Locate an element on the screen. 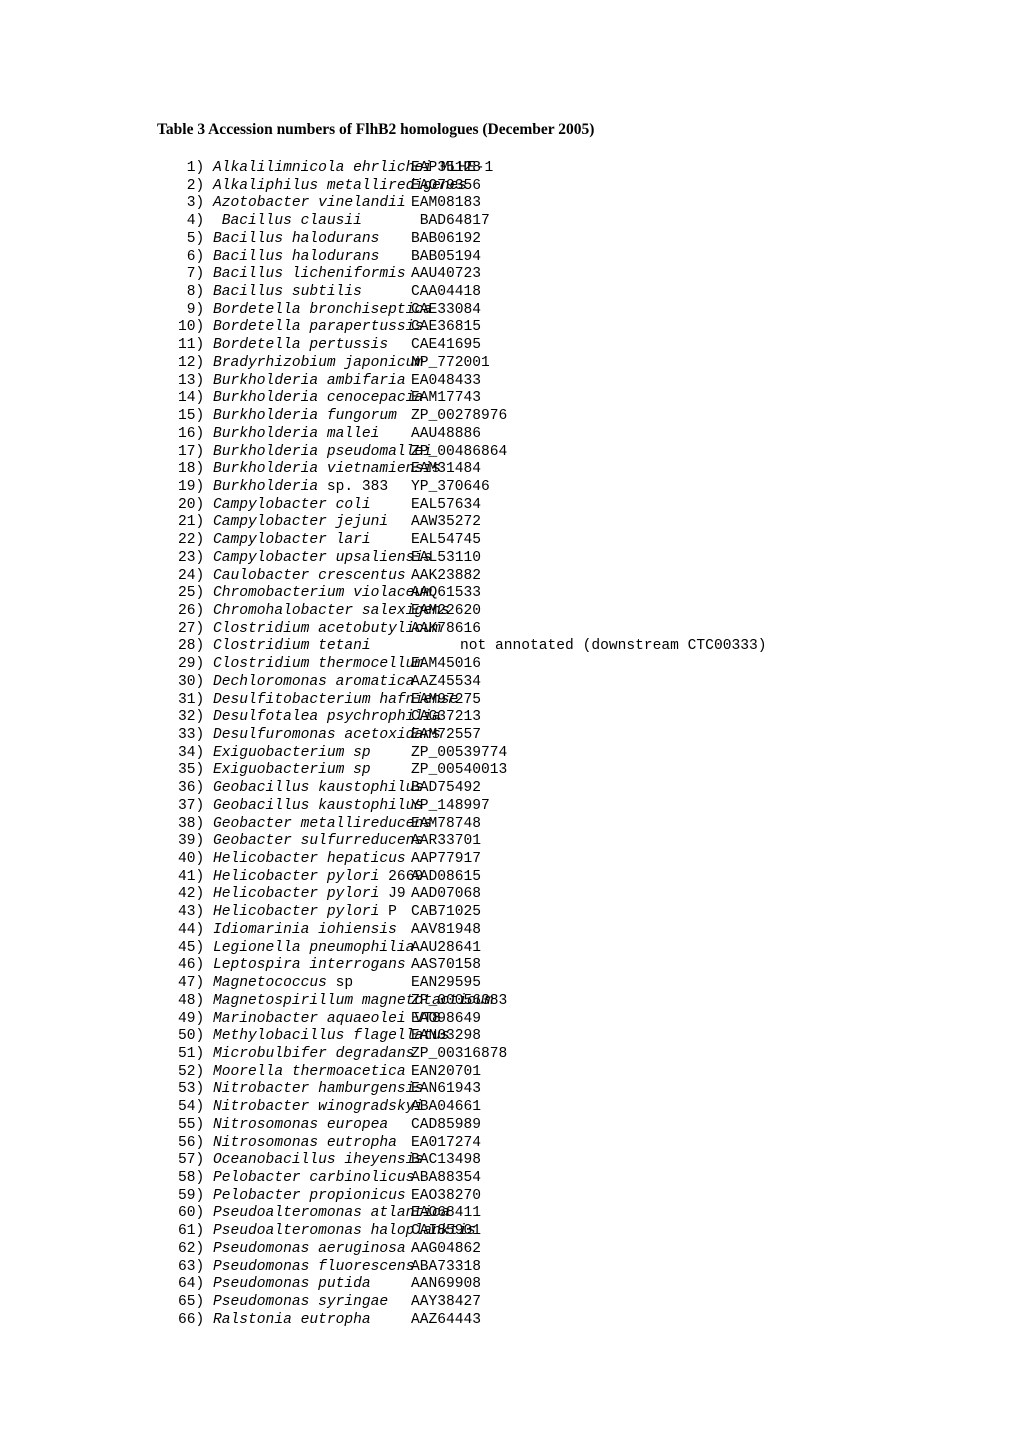 This screenshot has height=1443, width=1020. entry-organism-name: Moorella thermoacetica is located at coordinates (312, 1073).